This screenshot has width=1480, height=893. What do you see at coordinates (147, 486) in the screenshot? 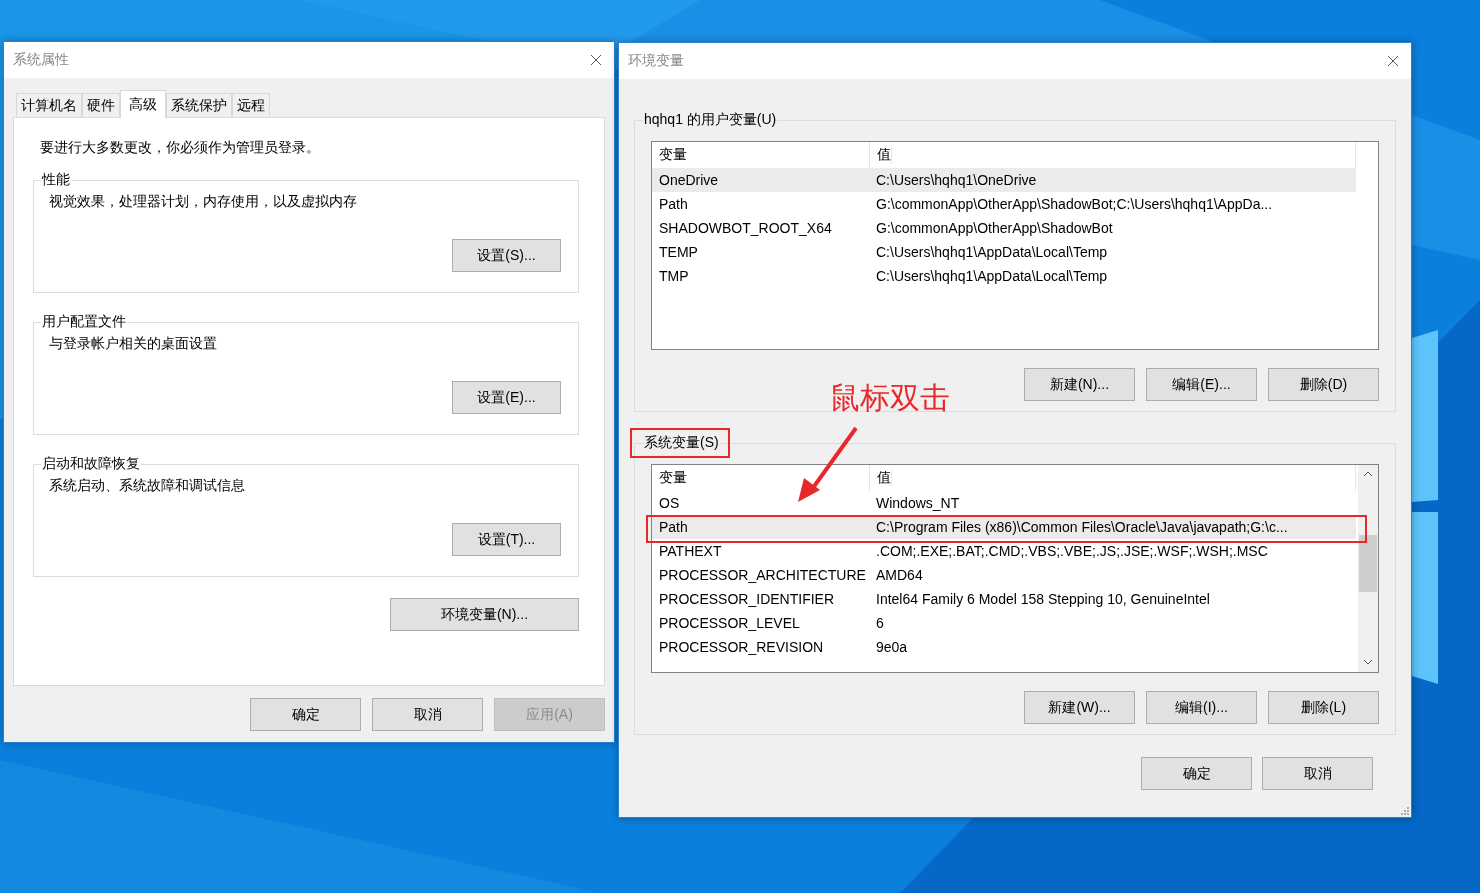
I see `group-description: 系统启动、系统故障和调试信息` at bounding box center [147, 486].